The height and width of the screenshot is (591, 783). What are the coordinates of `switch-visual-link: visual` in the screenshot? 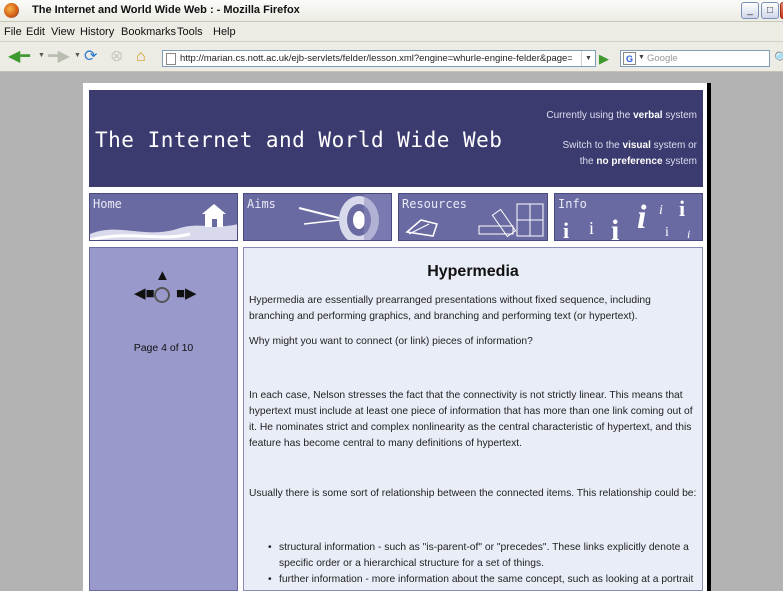 It's located at (637, 145).